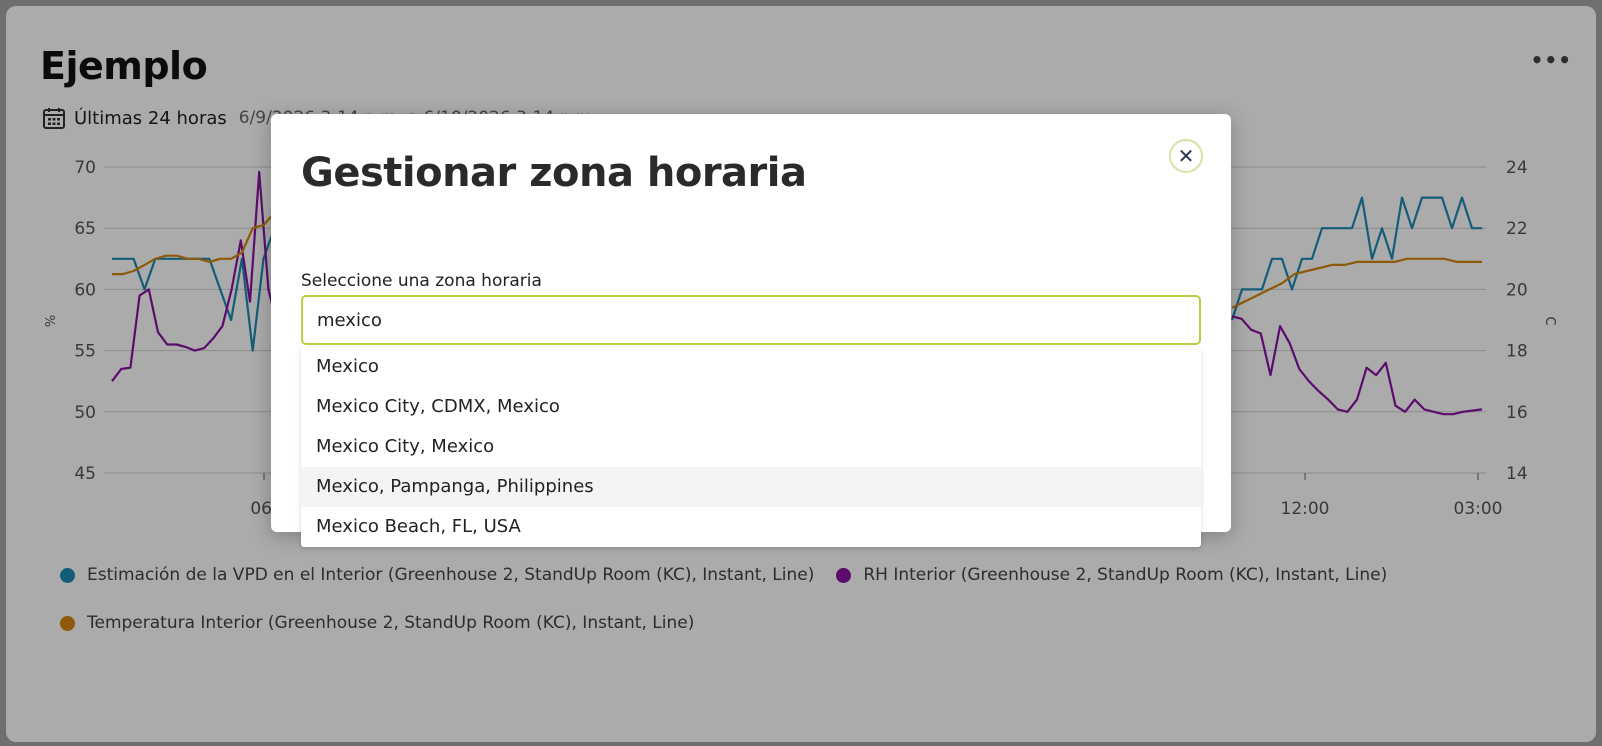  What do you see at coordinates (751, 407) in the screenshot?
I see `timezone-option: Mexico City, CDMX, Mexico` at bounding box center [751, 407].